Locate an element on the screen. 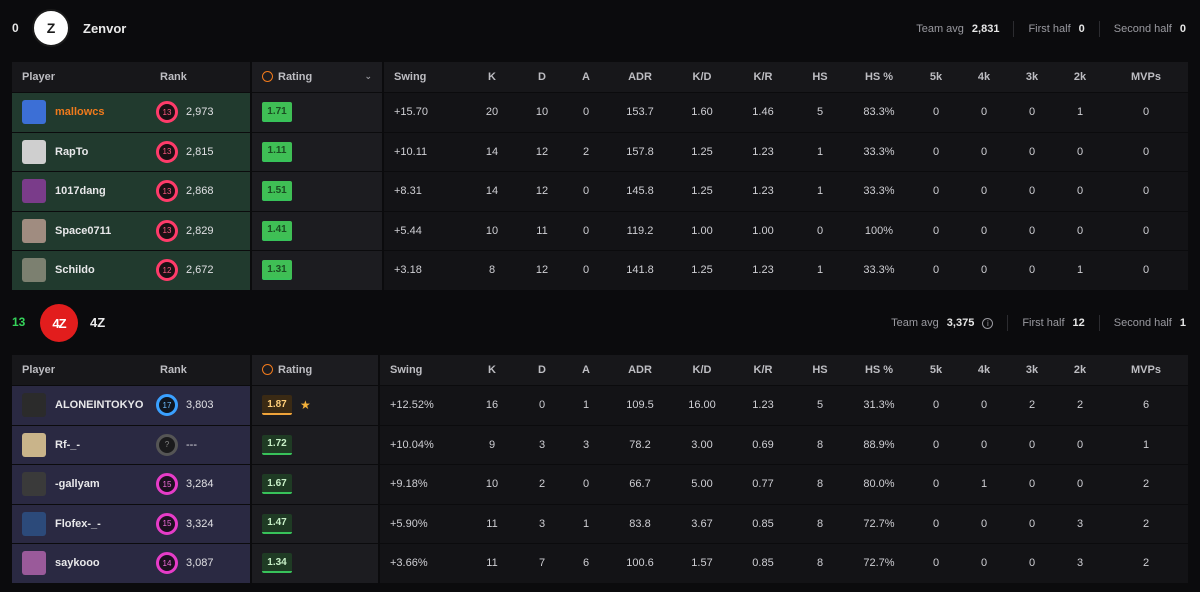  player-info: RapTo is located at coordinates (86, 151).